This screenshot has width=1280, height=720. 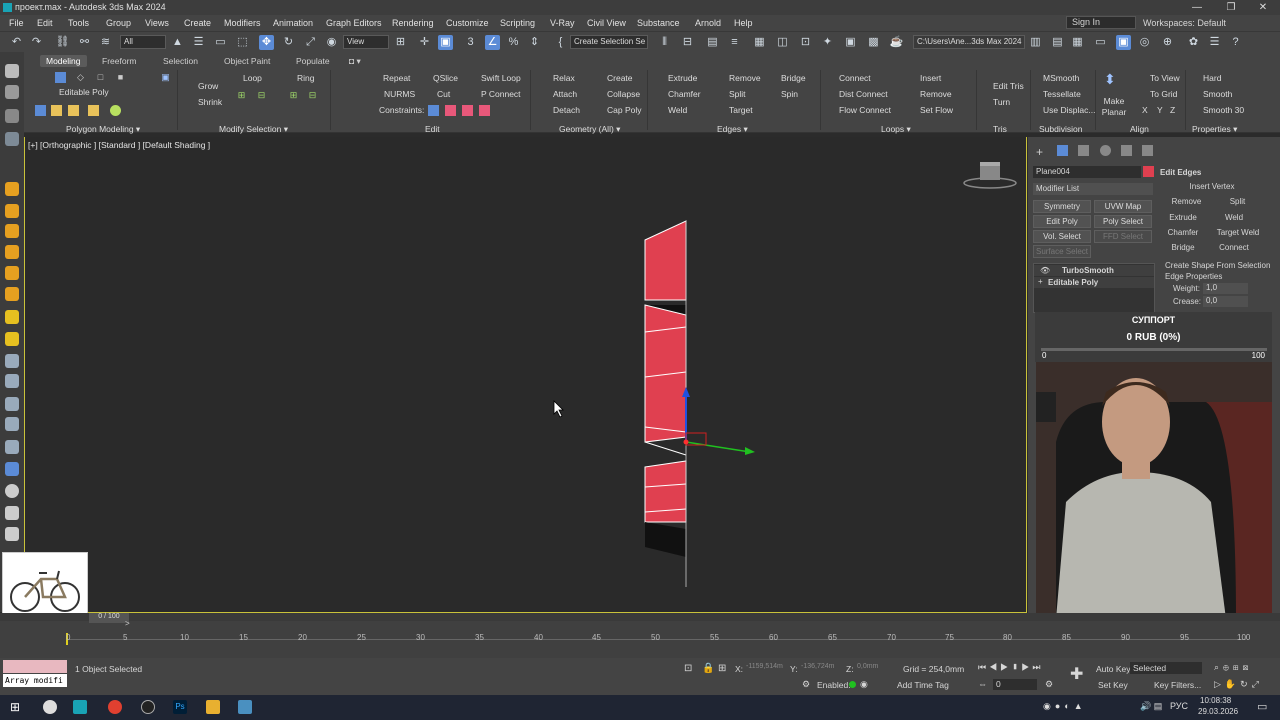 I want to click on collapse-button: Collapse, so click(x=623, y=94).